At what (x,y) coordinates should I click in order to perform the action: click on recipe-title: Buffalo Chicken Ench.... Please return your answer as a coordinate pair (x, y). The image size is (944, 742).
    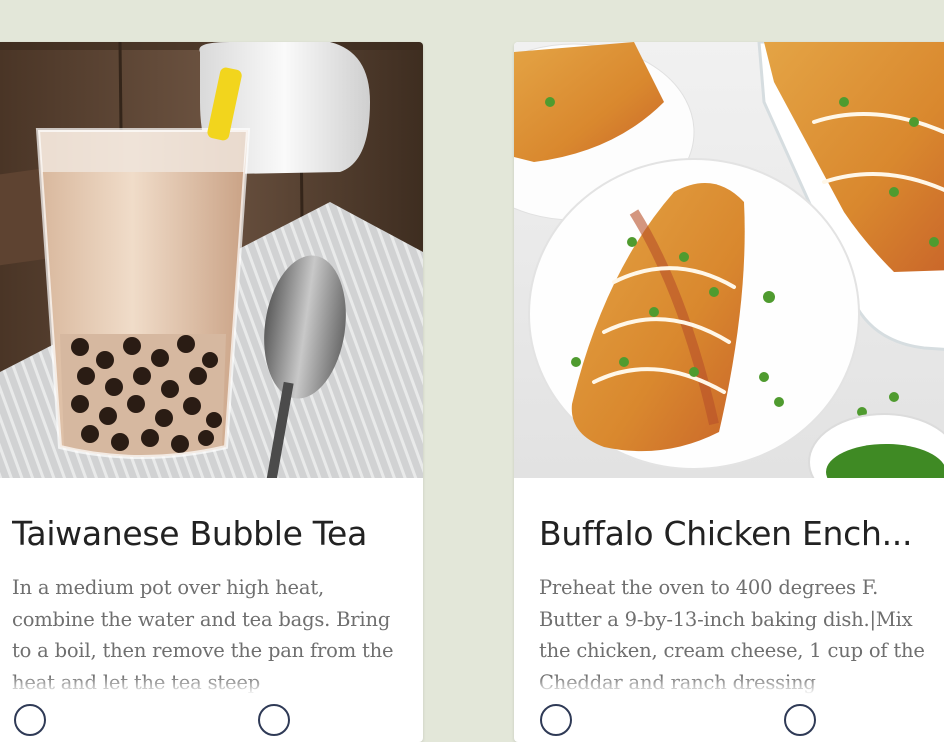
    Looking at the image, I should click on (729, 534).